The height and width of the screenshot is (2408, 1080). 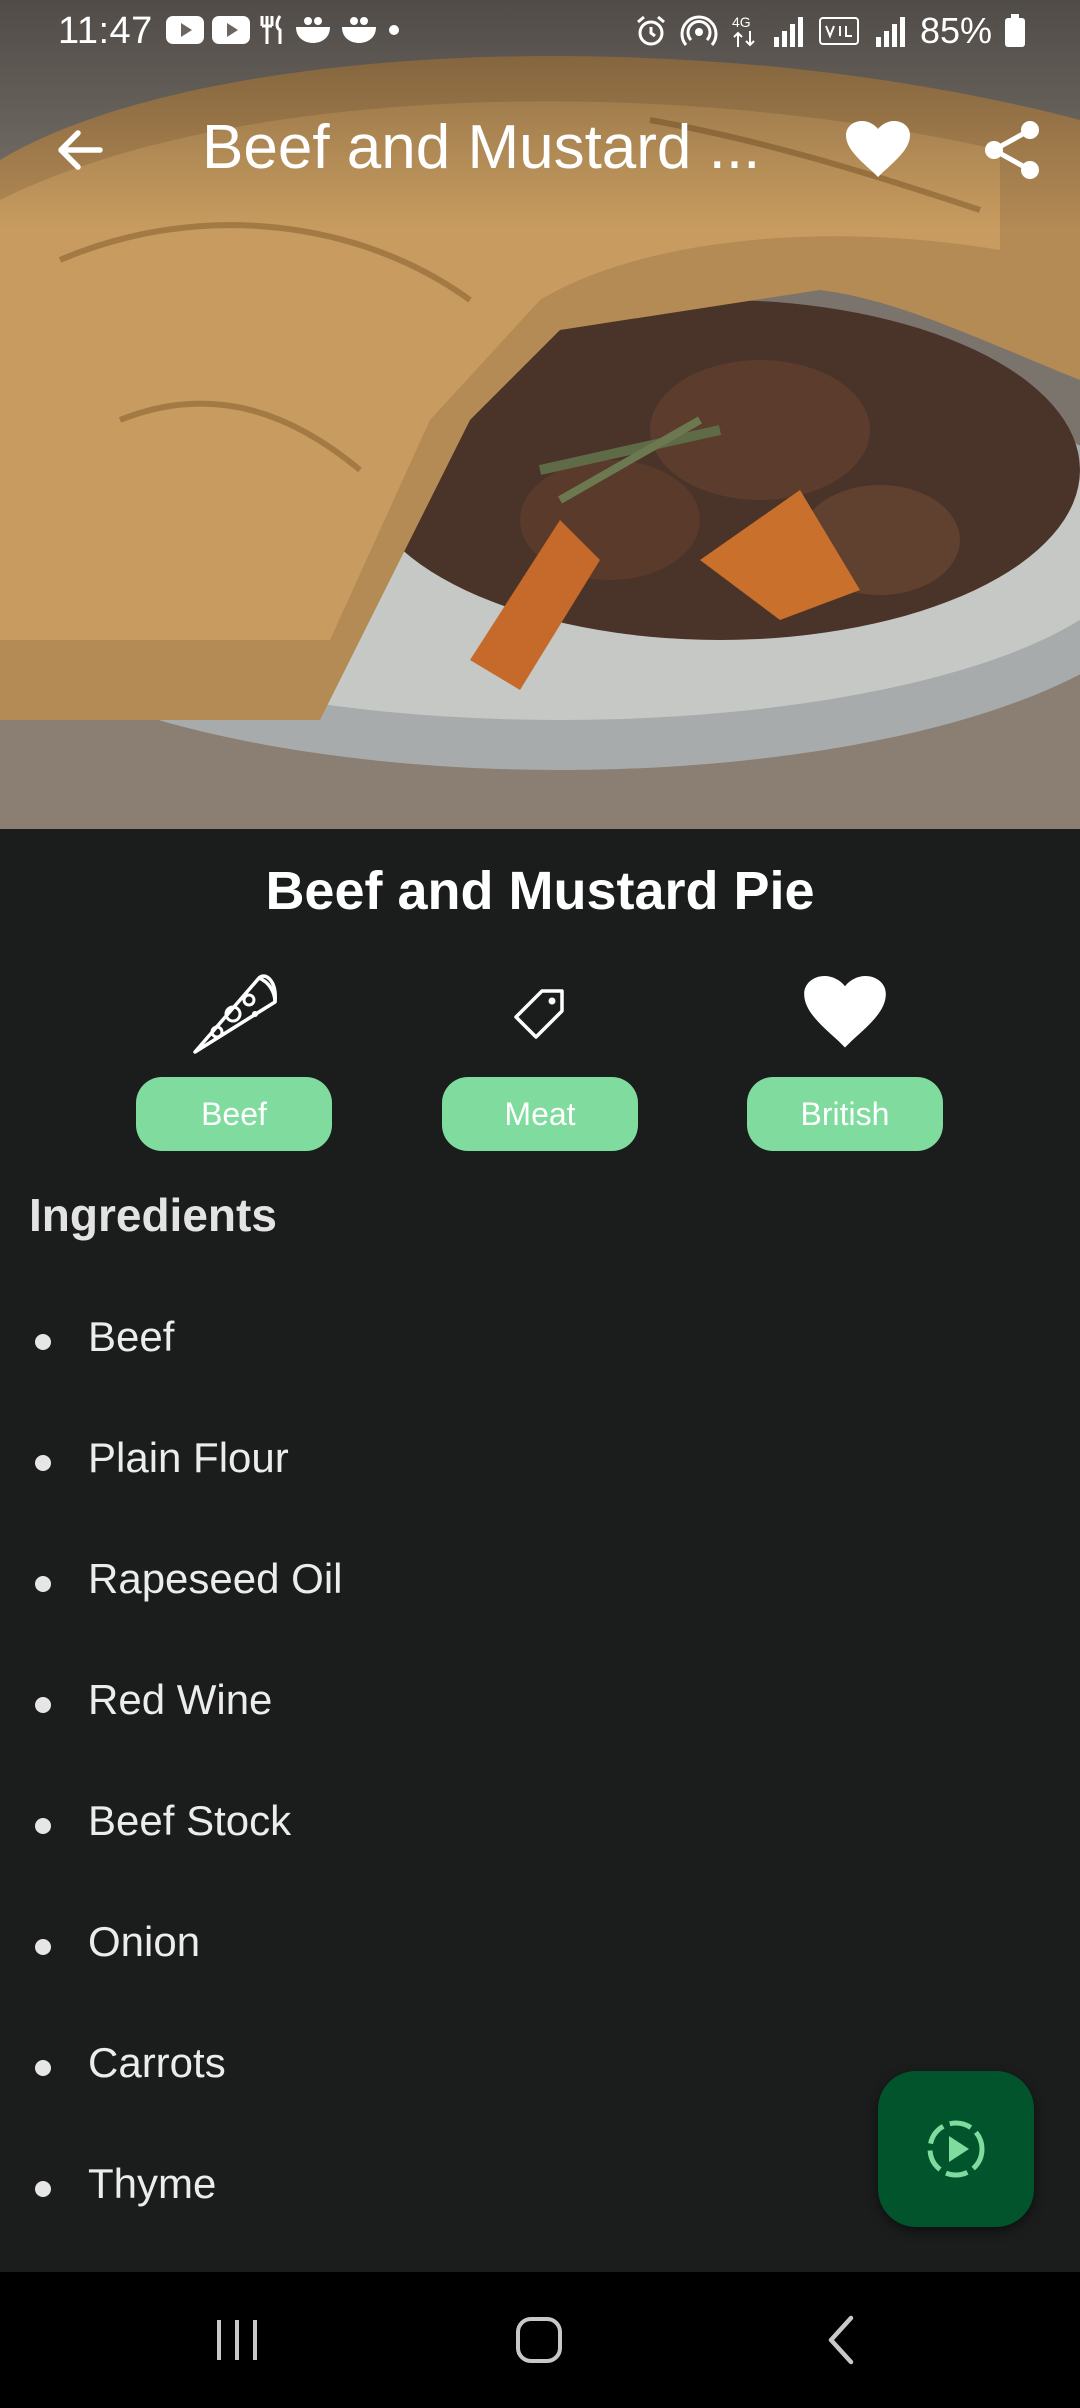 I want to click on ingredient-item: Plain Flour, so click(x=540, y=1464).